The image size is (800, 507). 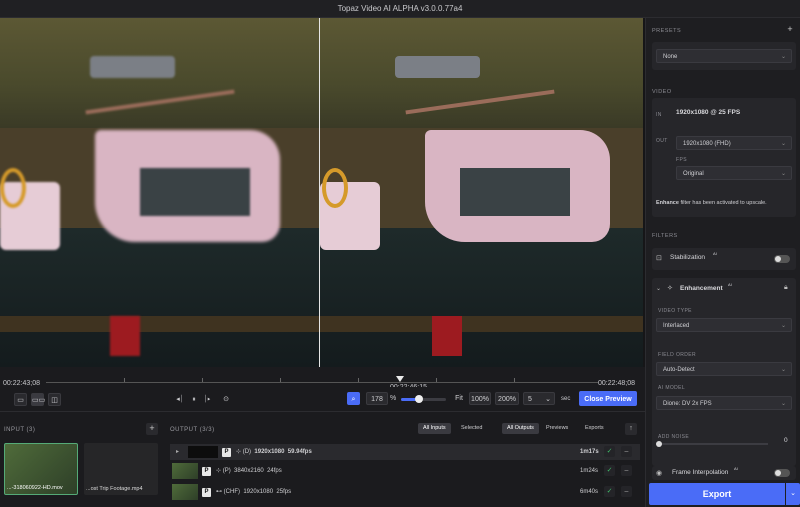 What do you see at coordinates (786, 440) in the screenshot?
I see `add-noise-value: 0` at bounding box center [786, 440].